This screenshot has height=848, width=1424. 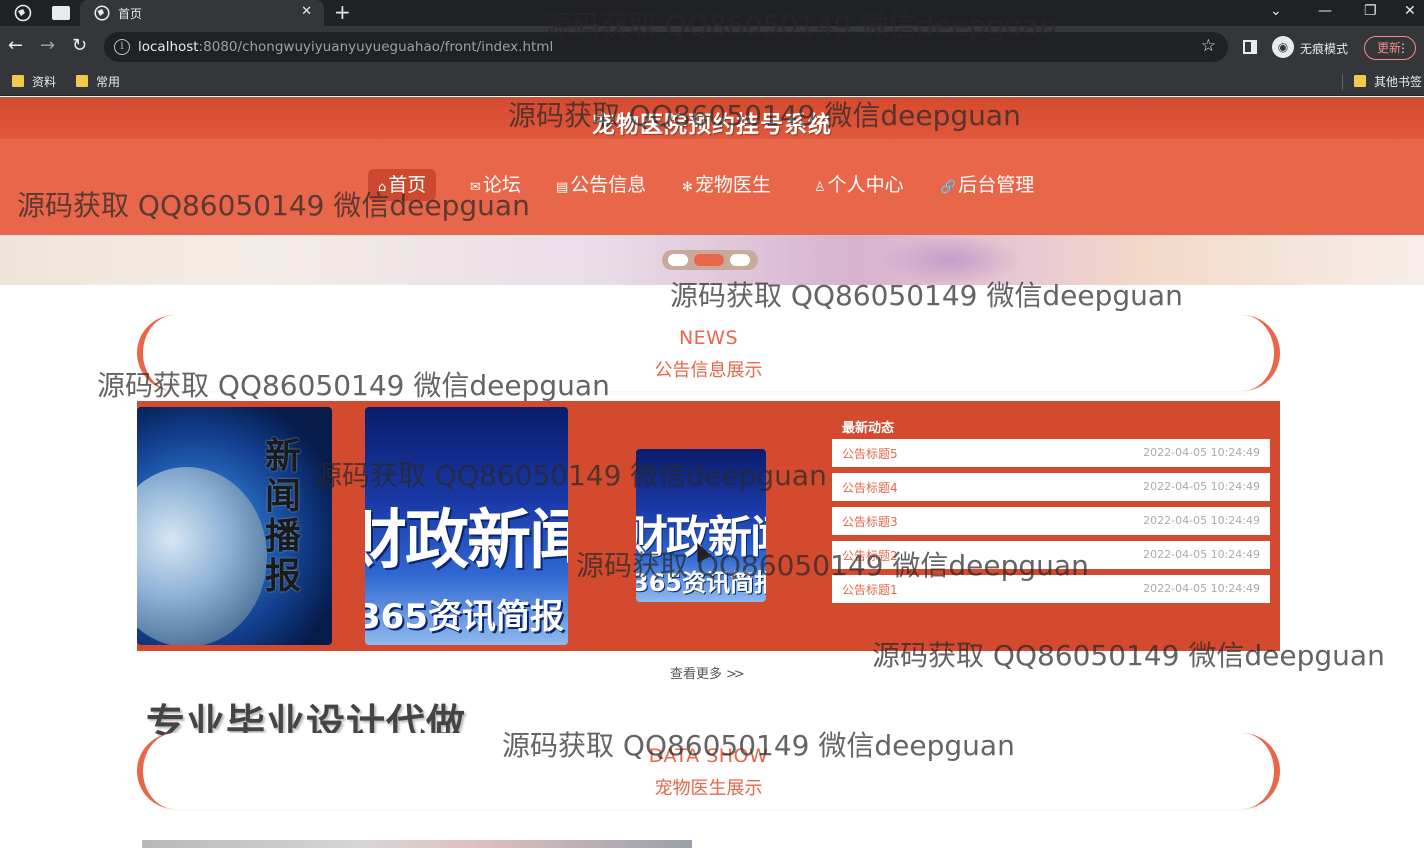 I want to click on restore-icon: ❐, so click(x=1370, y=11).